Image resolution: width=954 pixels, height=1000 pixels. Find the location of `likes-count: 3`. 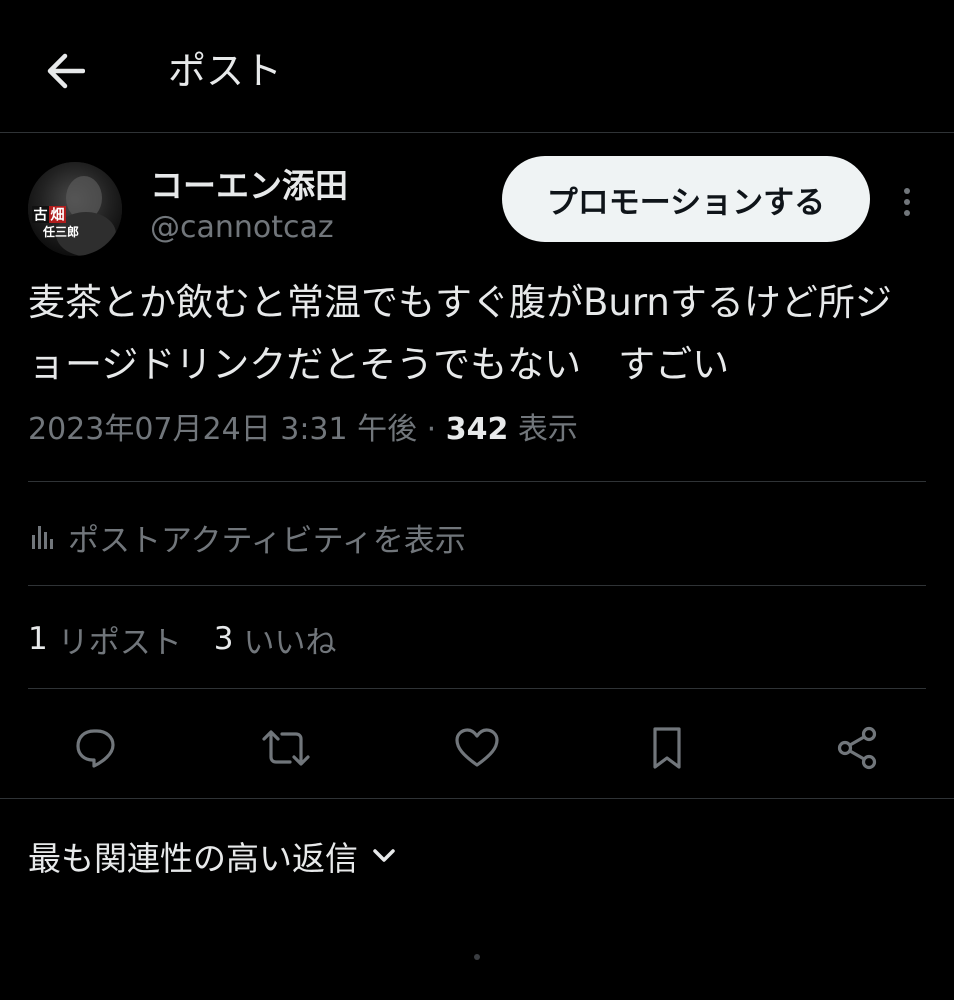

likes-count: 3 is located at coordinates (223, 639).